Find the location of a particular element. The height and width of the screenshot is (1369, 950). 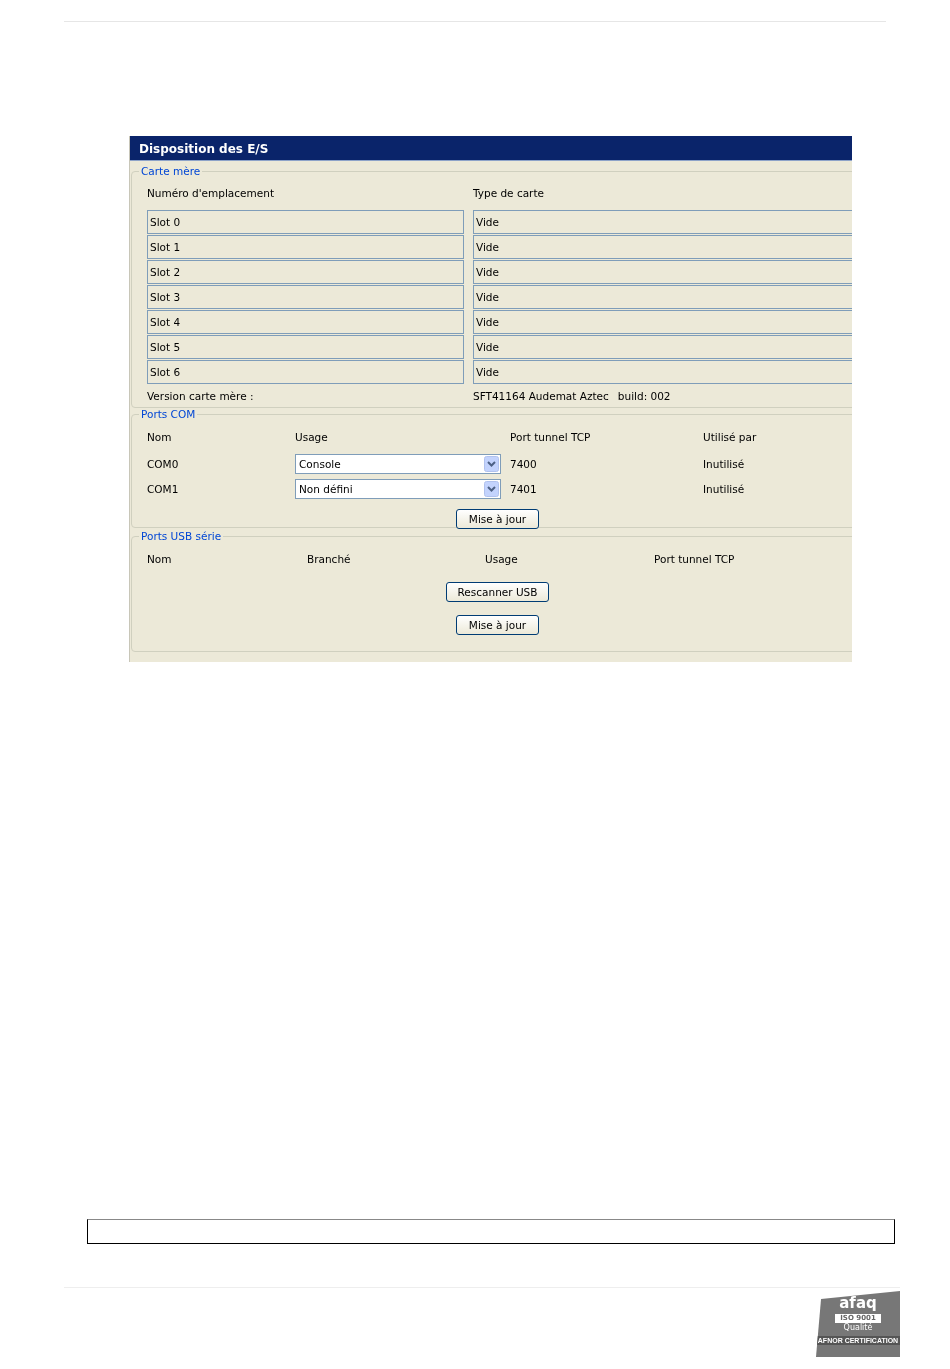

port-name: COM1 is located at coordinates (163, 489).